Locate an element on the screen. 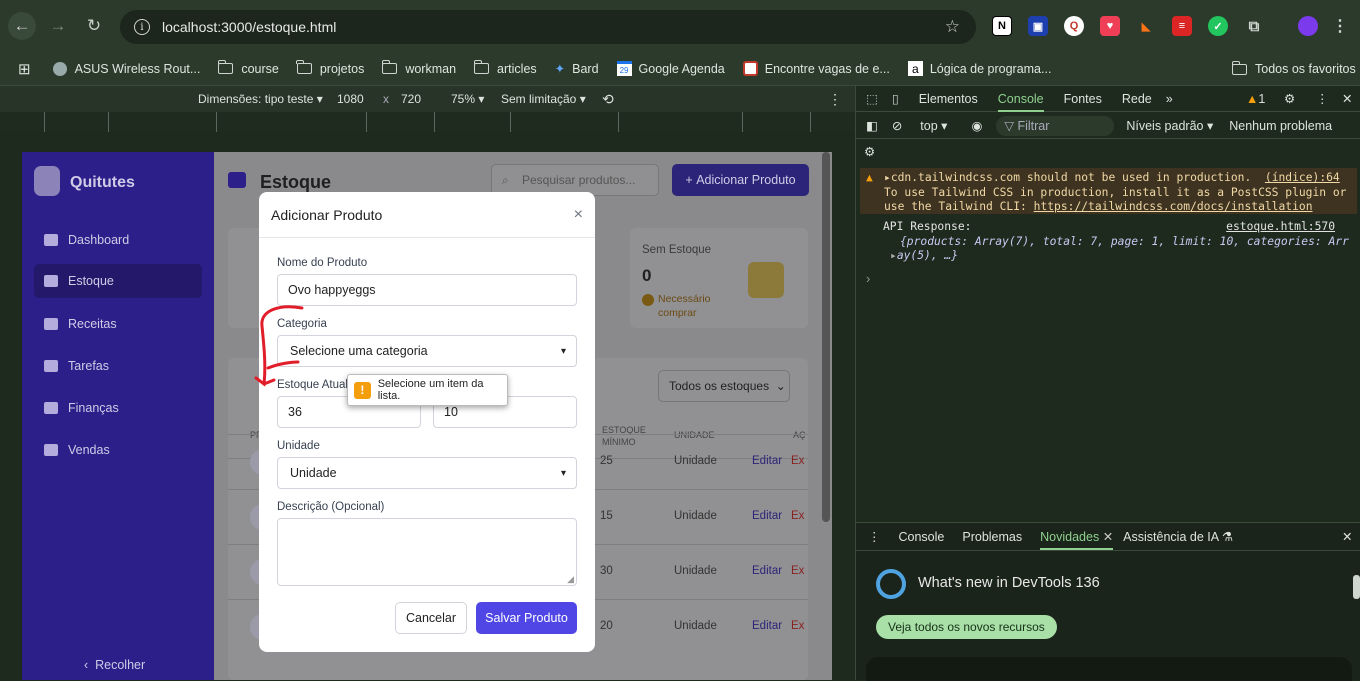  extension-icon: ✓ is located at coordinates (1218, 26).